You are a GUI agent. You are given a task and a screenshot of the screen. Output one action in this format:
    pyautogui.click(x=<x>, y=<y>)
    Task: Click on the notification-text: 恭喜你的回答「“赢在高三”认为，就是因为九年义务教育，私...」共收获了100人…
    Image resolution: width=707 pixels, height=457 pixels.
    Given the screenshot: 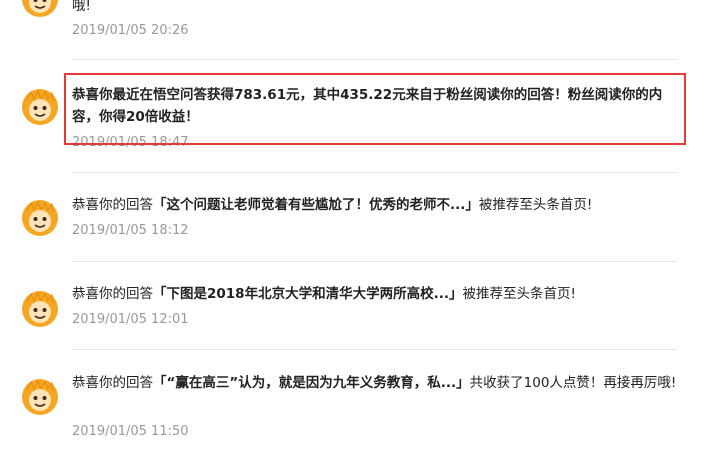 What is the action you would take?
    pyautogui.click(x=378, y=383)
    